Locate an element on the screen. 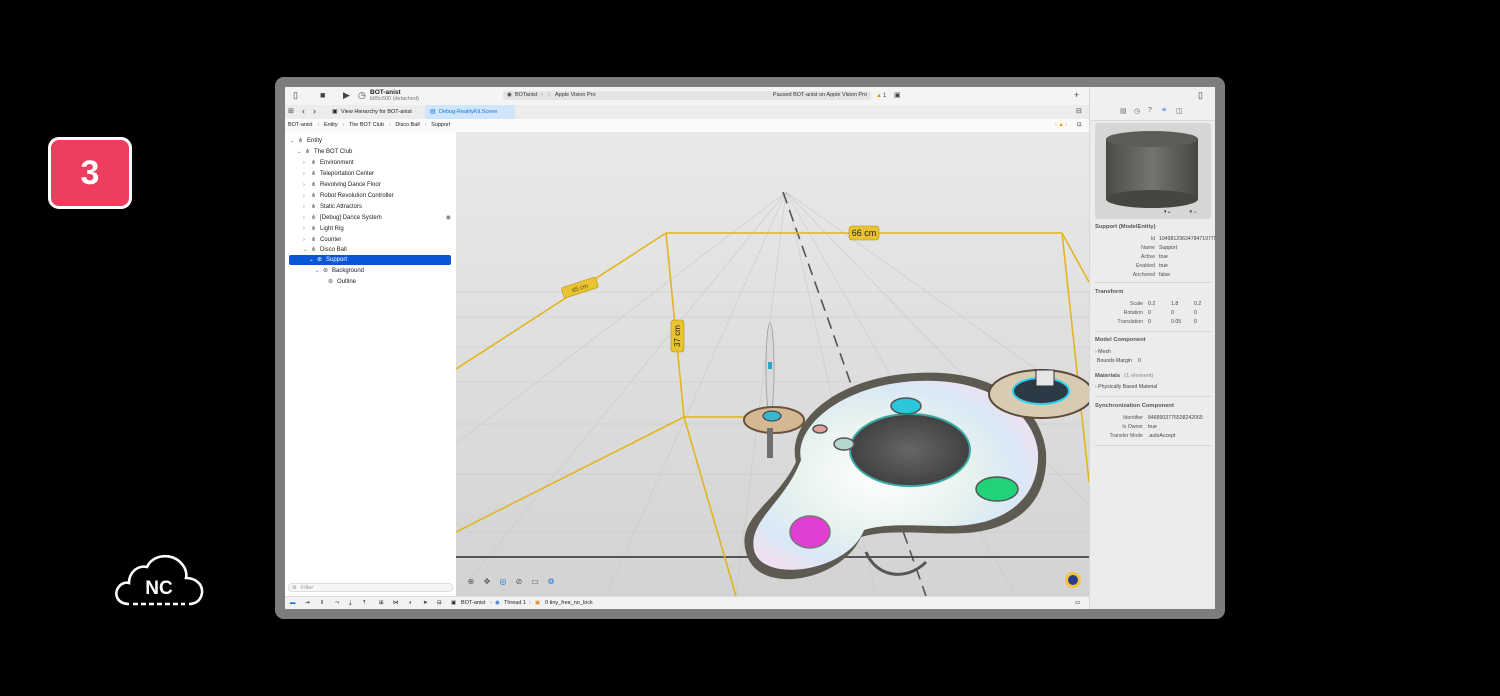  step-into-icon: ⤓ is located at coordinates (350, 603).